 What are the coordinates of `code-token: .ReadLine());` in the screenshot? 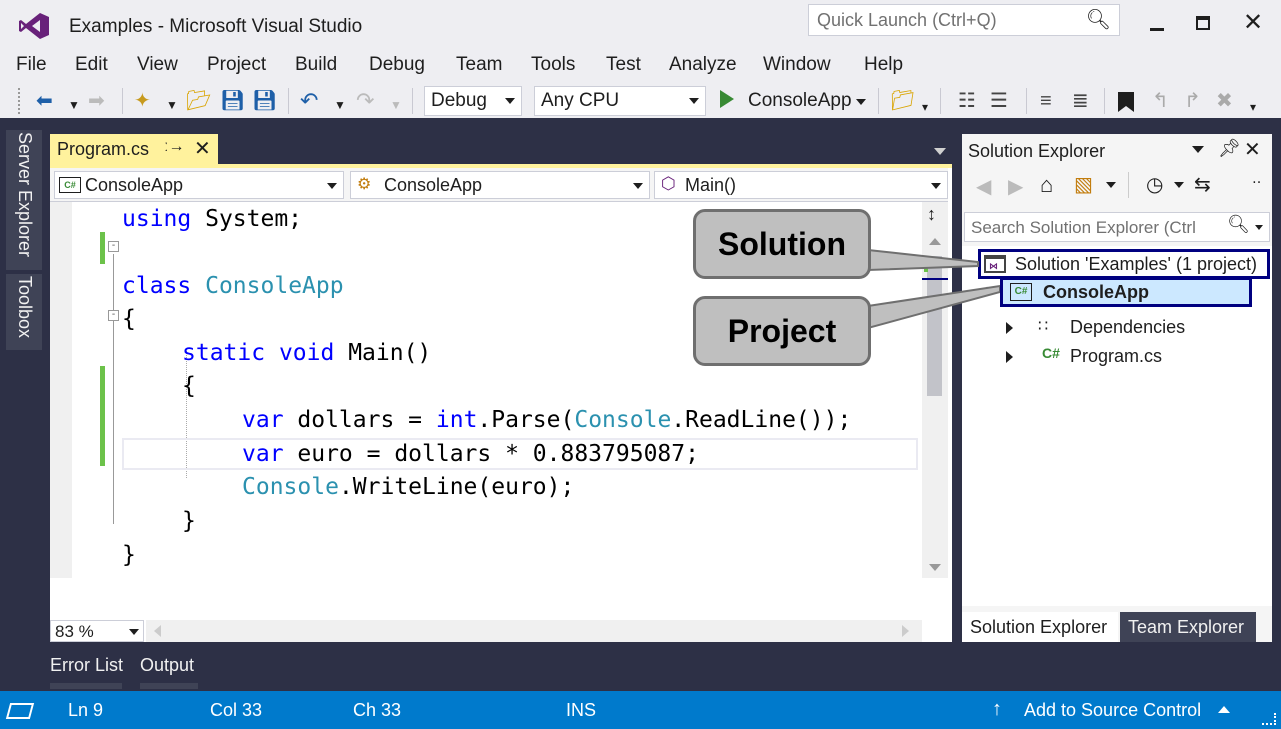 It's located at (761, 420).